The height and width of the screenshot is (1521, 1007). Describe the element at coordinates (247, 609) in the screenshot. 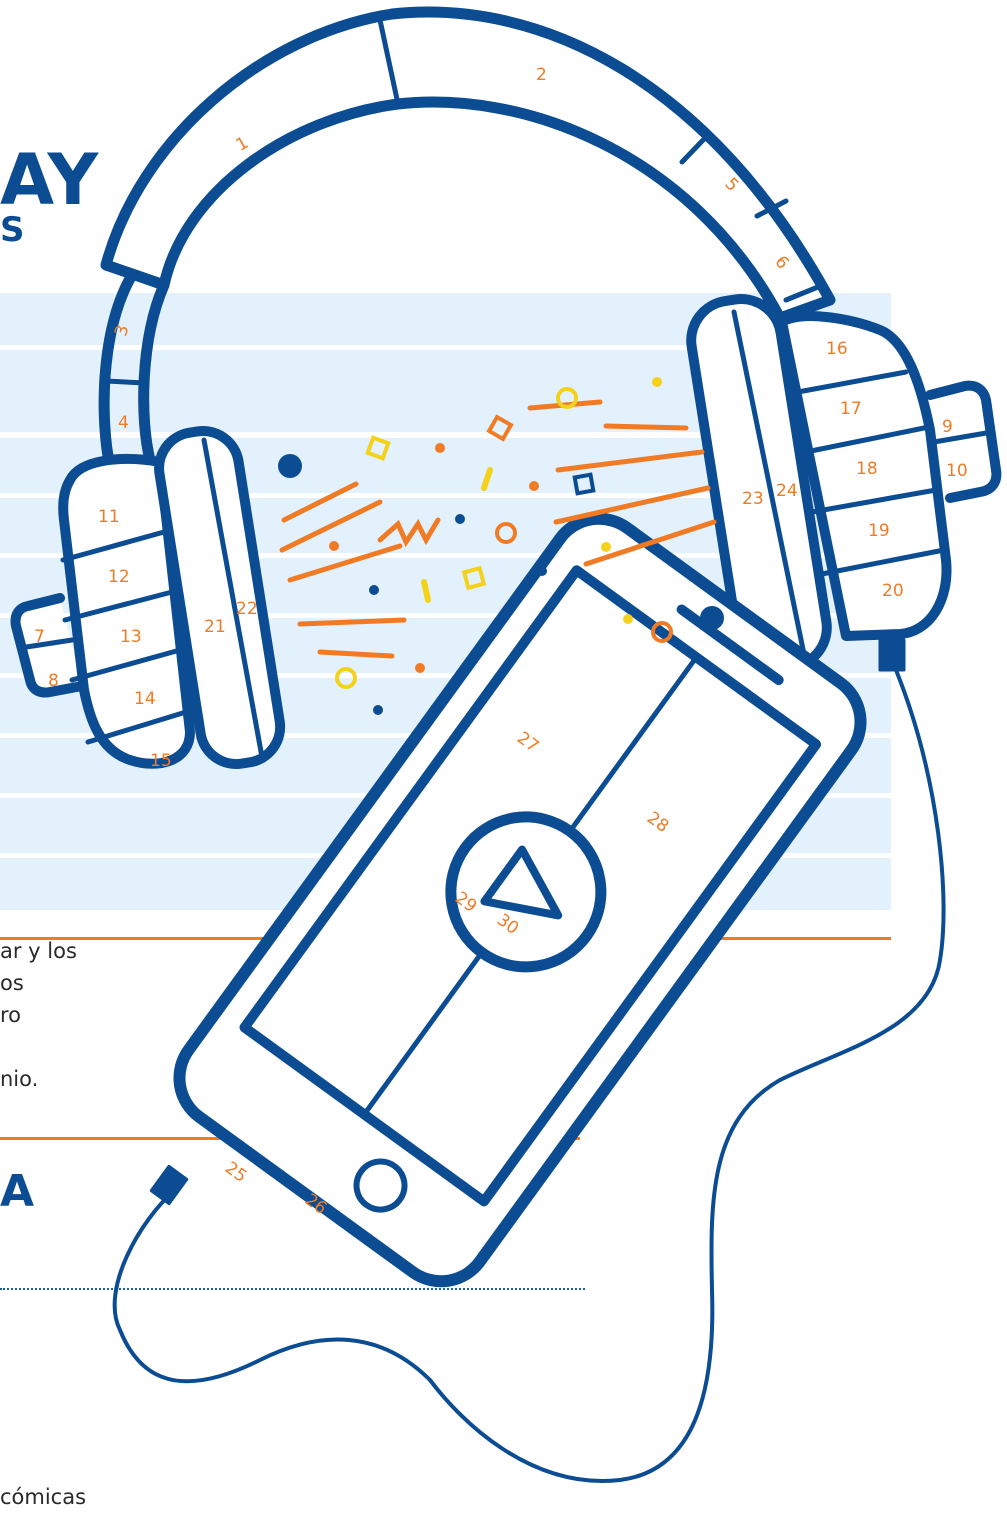

I see `segment-label: 22` at that location.